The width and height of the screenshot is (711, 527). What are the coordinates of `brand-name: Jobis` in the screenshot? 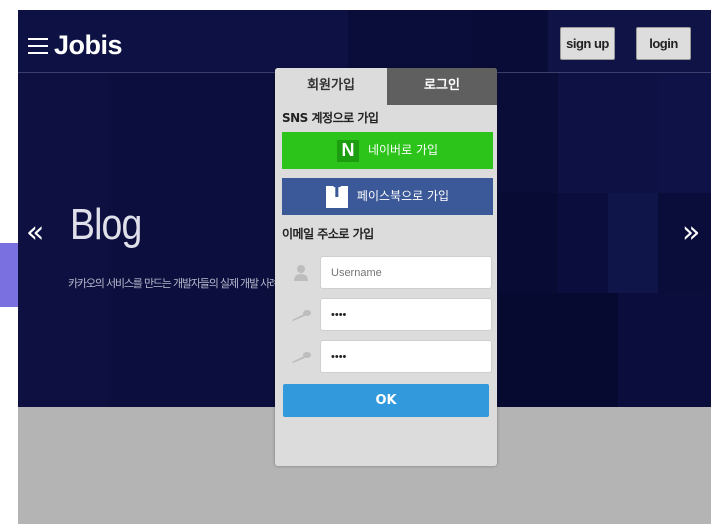 It's located at (88, 45).